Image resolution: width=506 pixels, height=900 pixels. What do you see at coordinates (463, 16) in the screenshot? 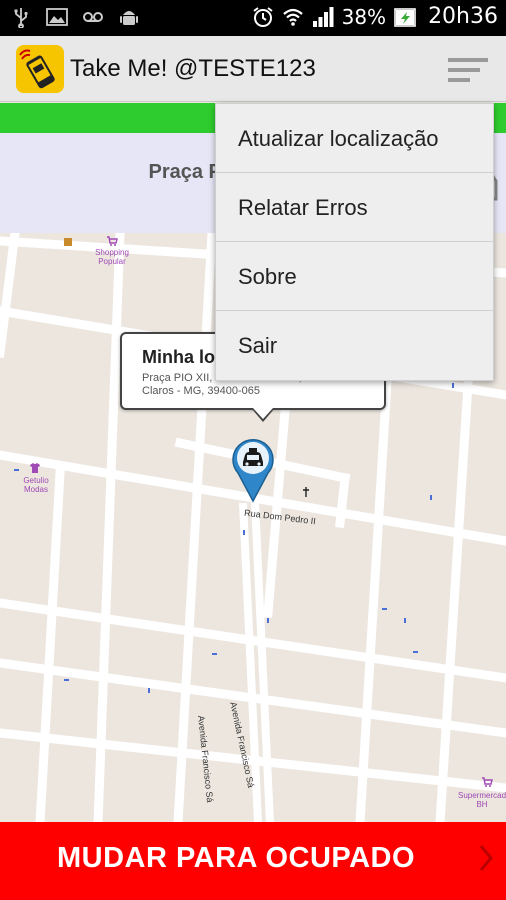
I see `clock: 20h36` at bounding box center [463, 16].